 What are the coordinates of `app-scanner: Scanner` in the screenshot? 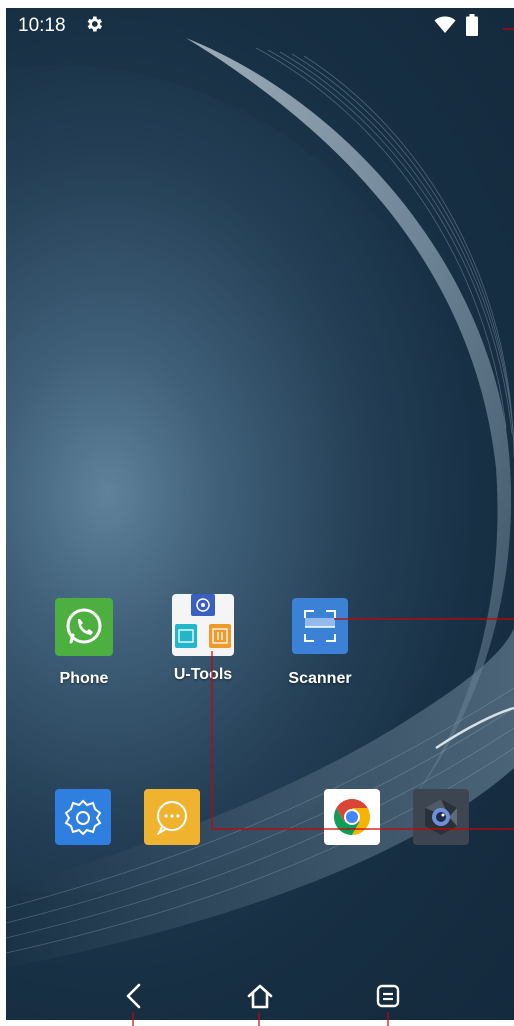 It's located at (320, 643).